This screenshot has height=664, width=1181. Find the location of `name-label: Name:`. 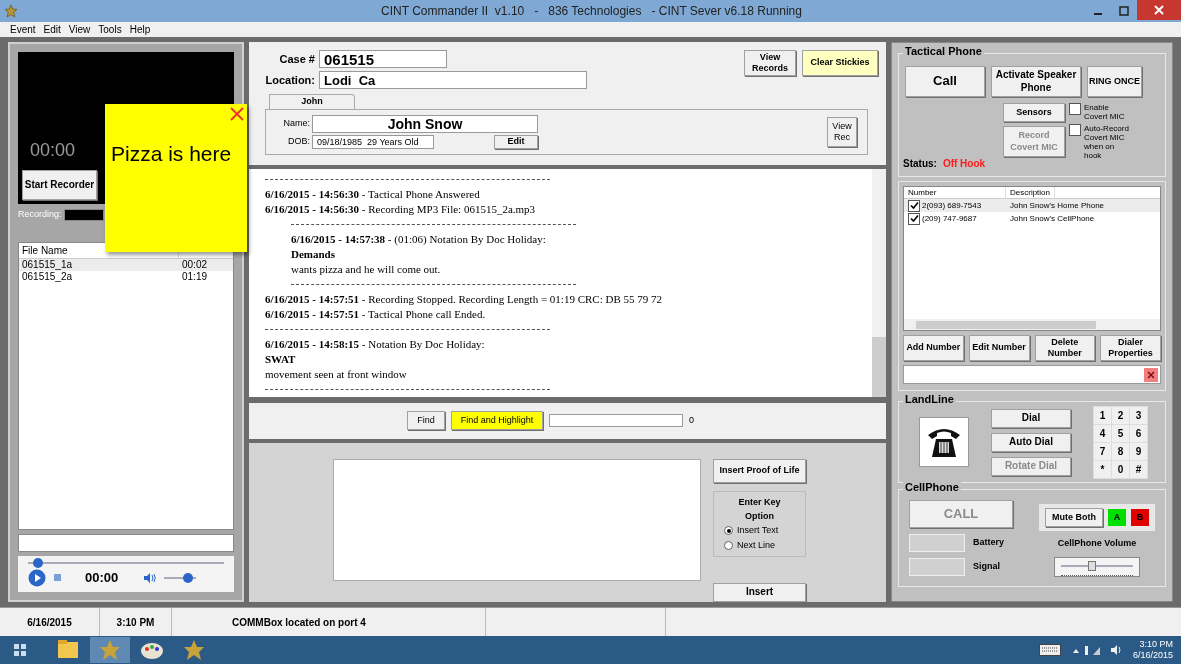

name-label: Name: is located at coordinates (296, 124).